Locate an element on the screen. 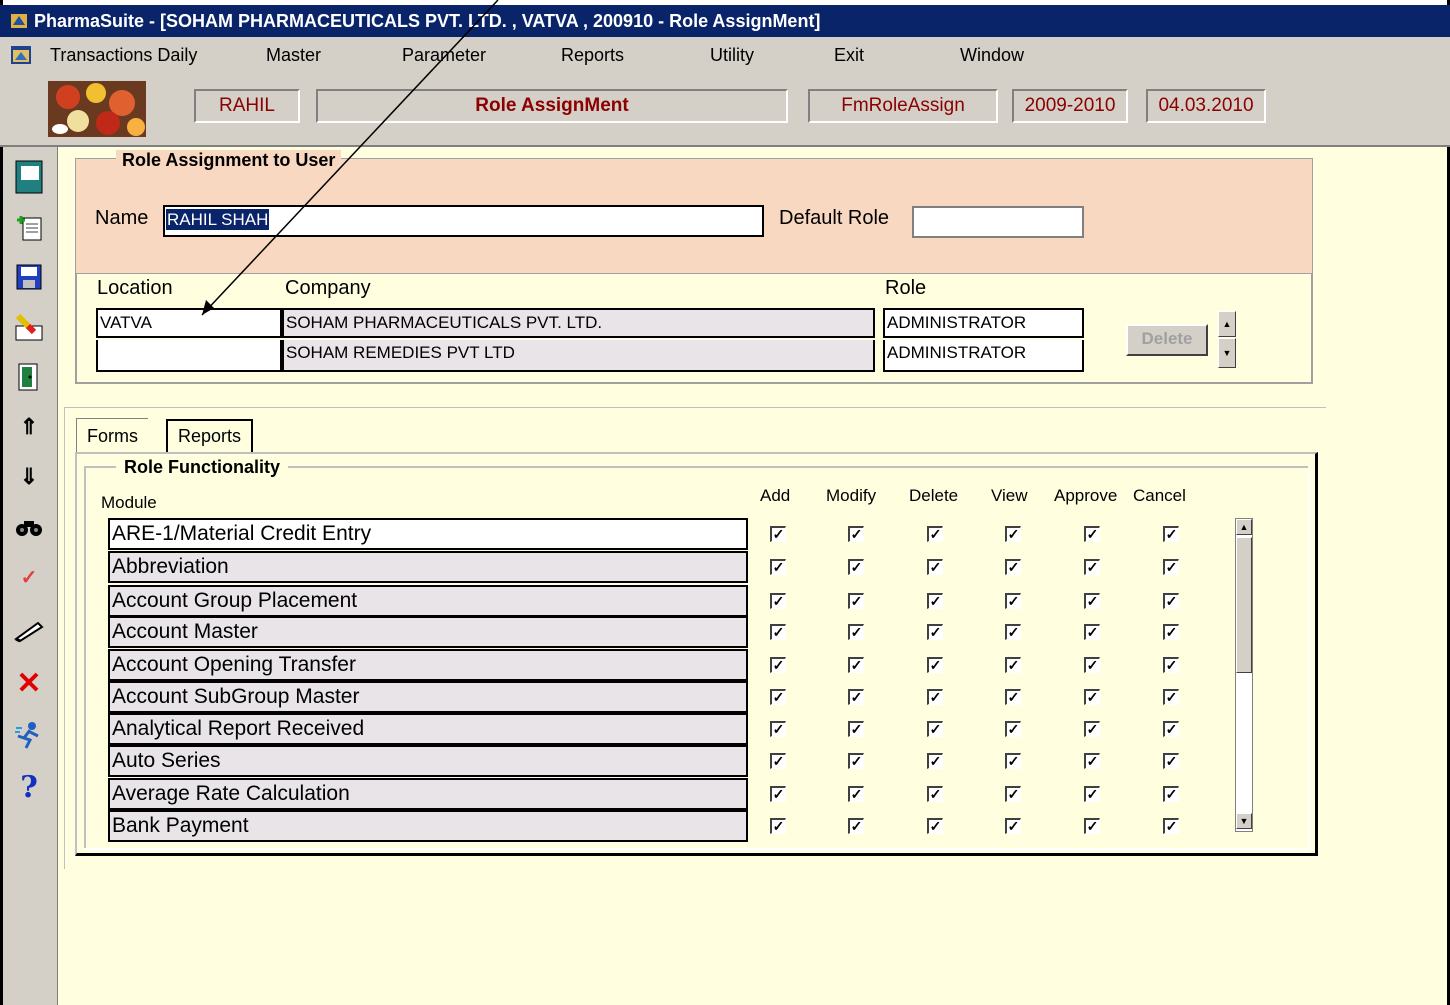  role-cell: ADMINISTRATOR is located at coordinates (983, 356).